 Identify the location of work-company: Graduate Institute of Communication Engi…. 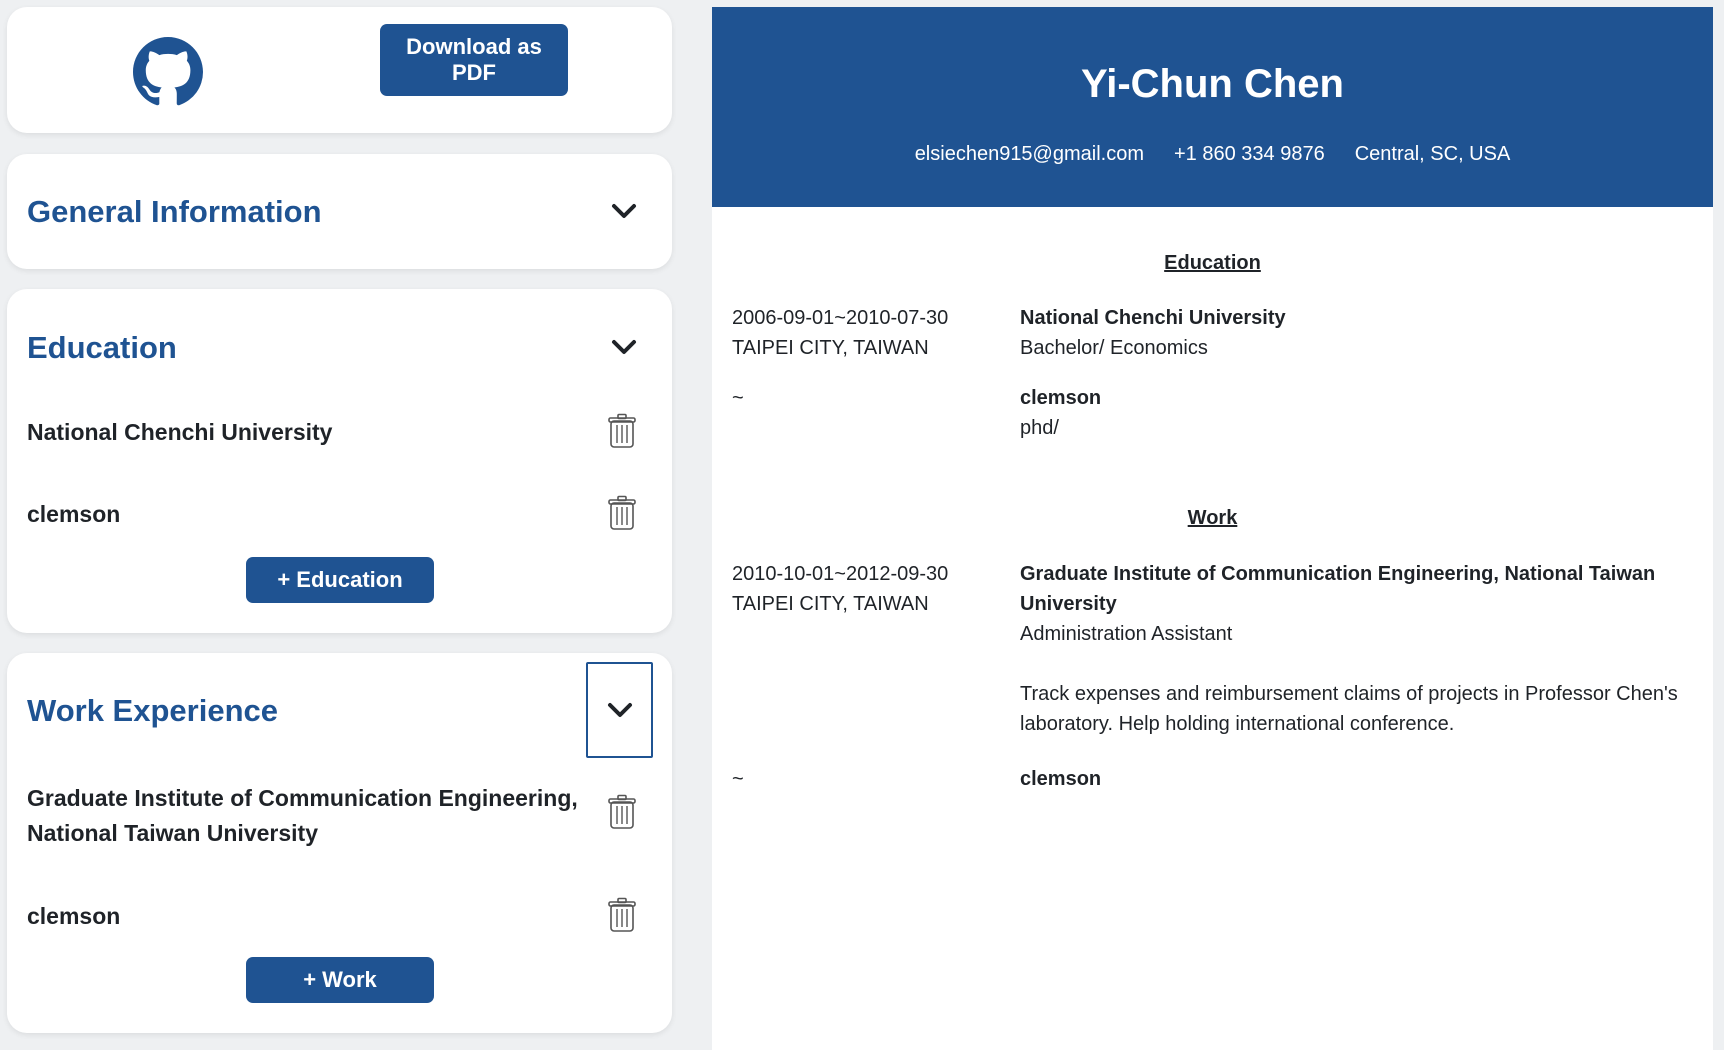
(1338, 589).